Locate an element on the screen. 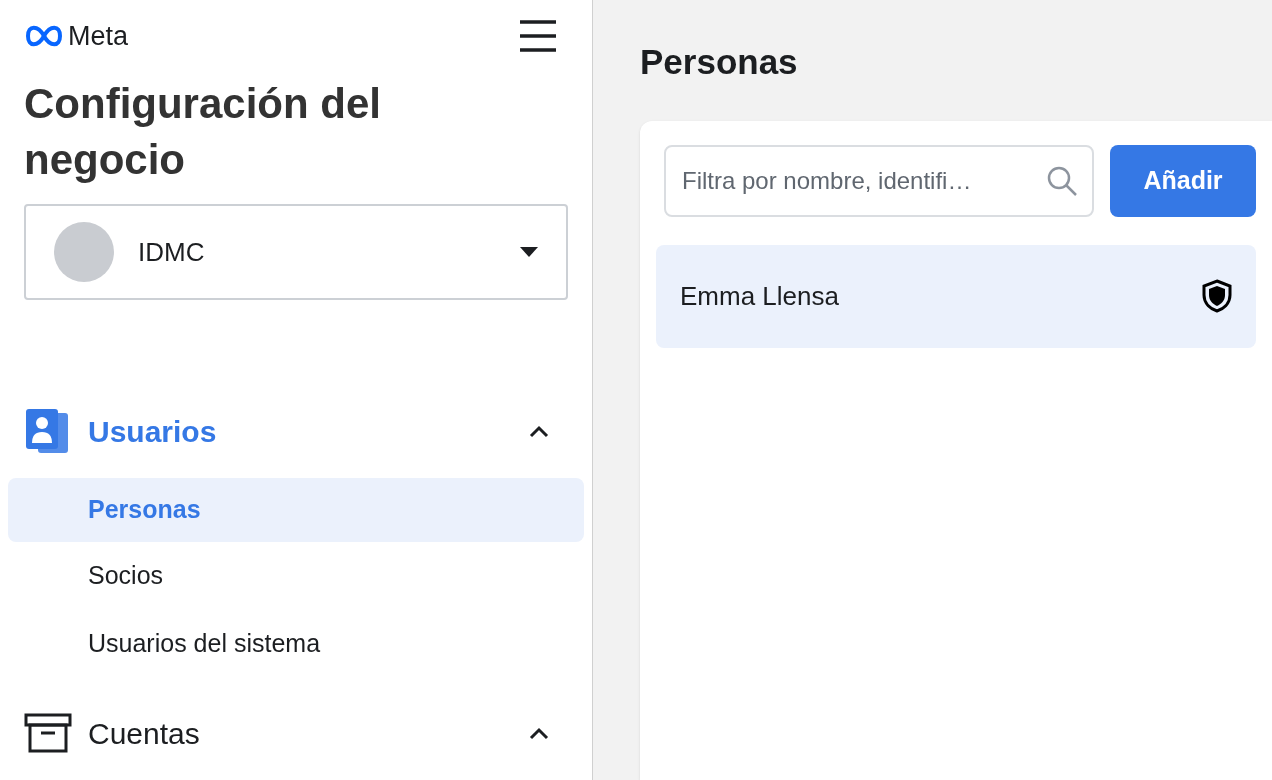 This screenshot has height=780, width=1272. avatar is located at coordinates (84, 252).